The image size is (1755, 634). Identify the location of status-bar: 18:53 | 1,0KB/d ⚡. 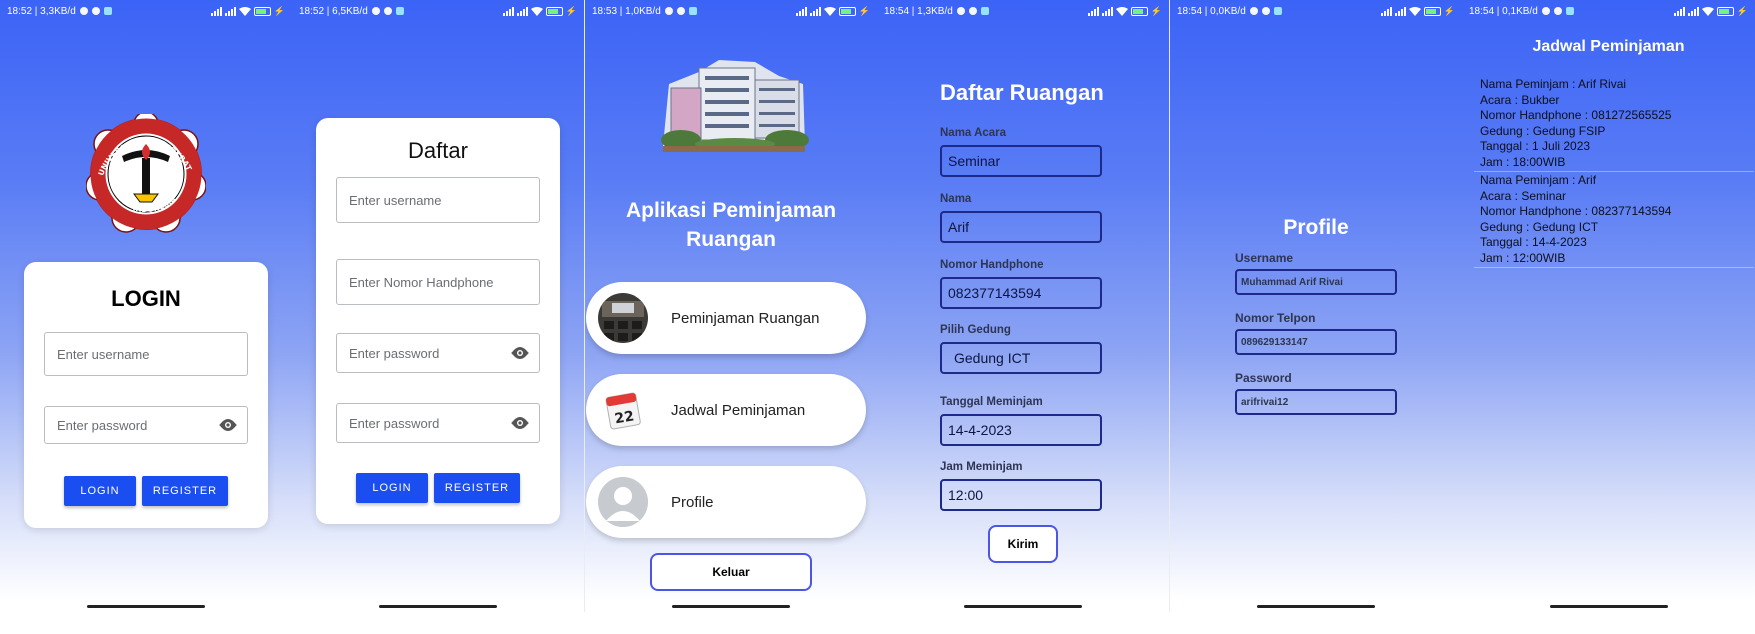
(731, 11).